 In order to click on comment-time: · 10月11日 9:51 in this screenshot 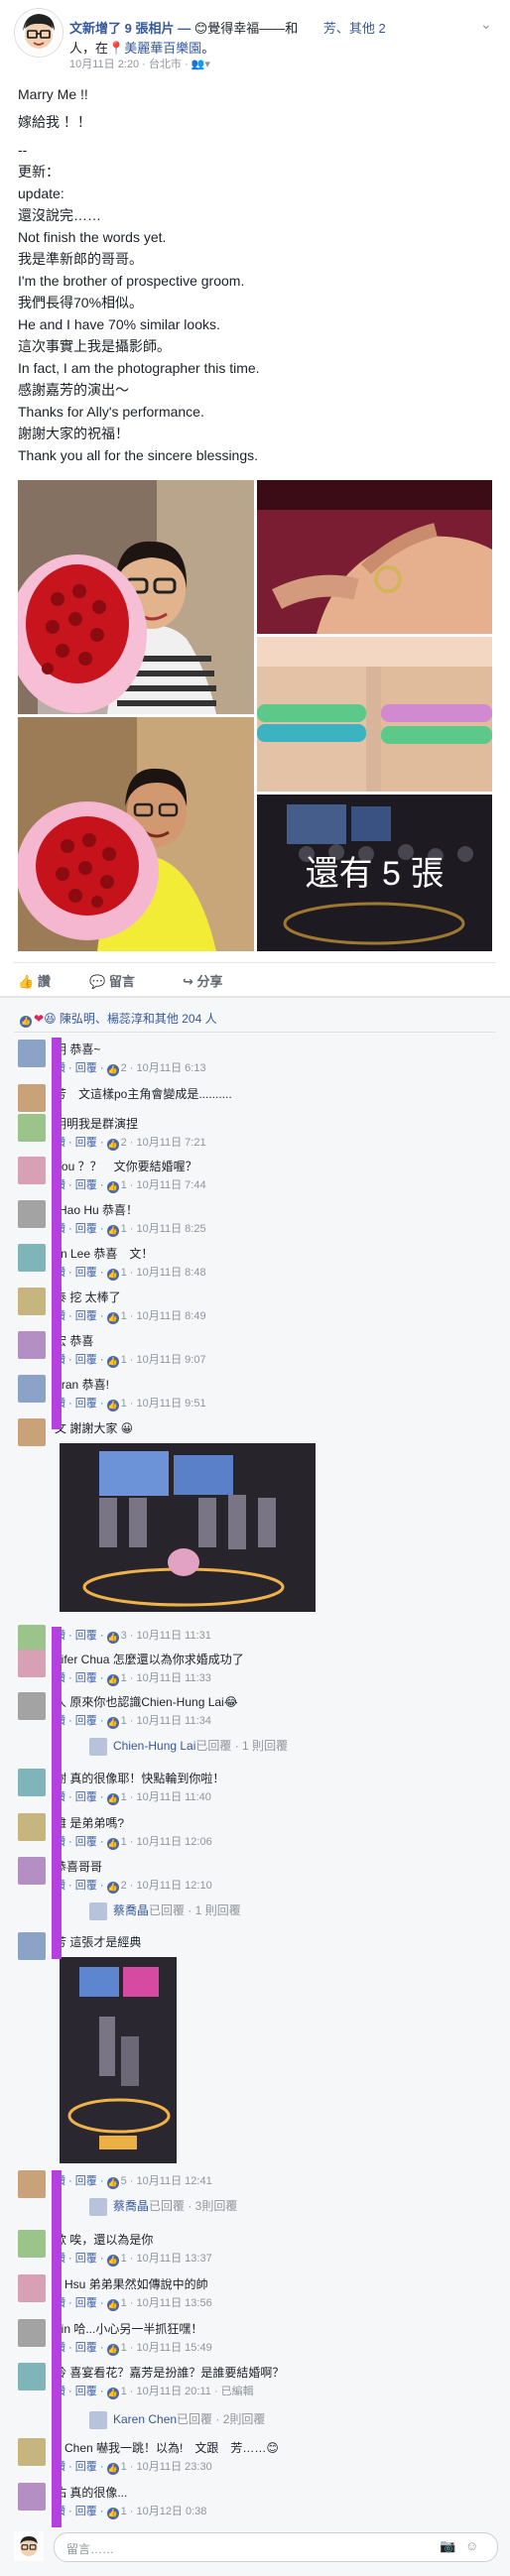, I will do `click(166, 1404)`.